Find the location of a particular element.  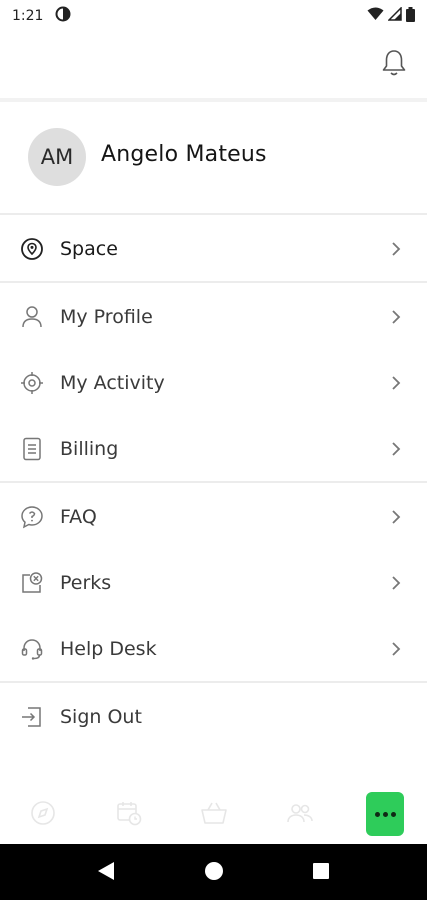

tab-explore is located at coordinates (43, 815).